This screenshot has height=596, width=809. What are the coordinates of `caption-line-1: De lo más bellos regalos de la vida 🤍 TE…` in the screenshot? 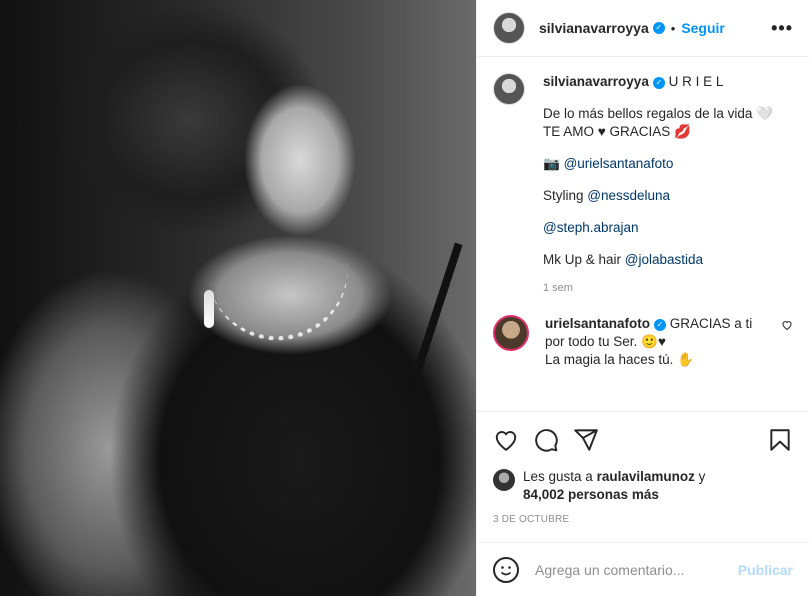 It's located at (658, 122).